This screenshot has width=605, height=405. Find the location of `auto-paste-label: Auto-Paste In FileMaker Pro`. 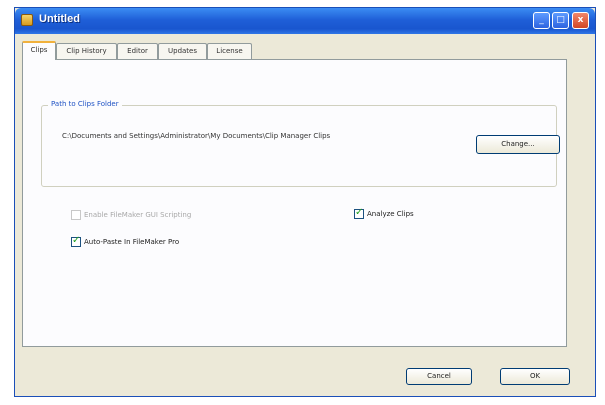

auto-paste-label: Auto-Paste In FileMaker Pro is located at coordinates (132, 242).